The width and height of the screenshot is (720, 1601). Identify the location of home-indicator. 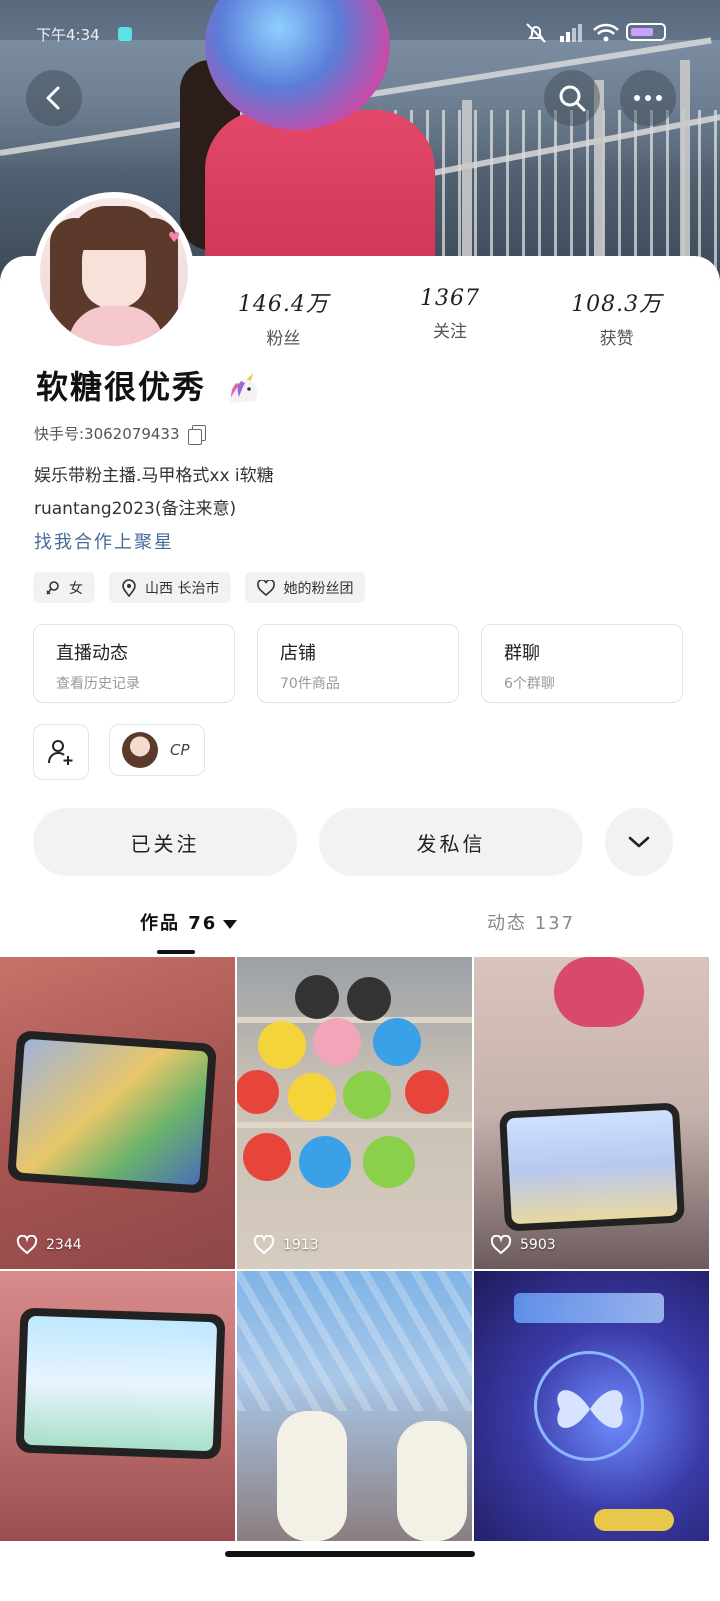
(350, 1554).